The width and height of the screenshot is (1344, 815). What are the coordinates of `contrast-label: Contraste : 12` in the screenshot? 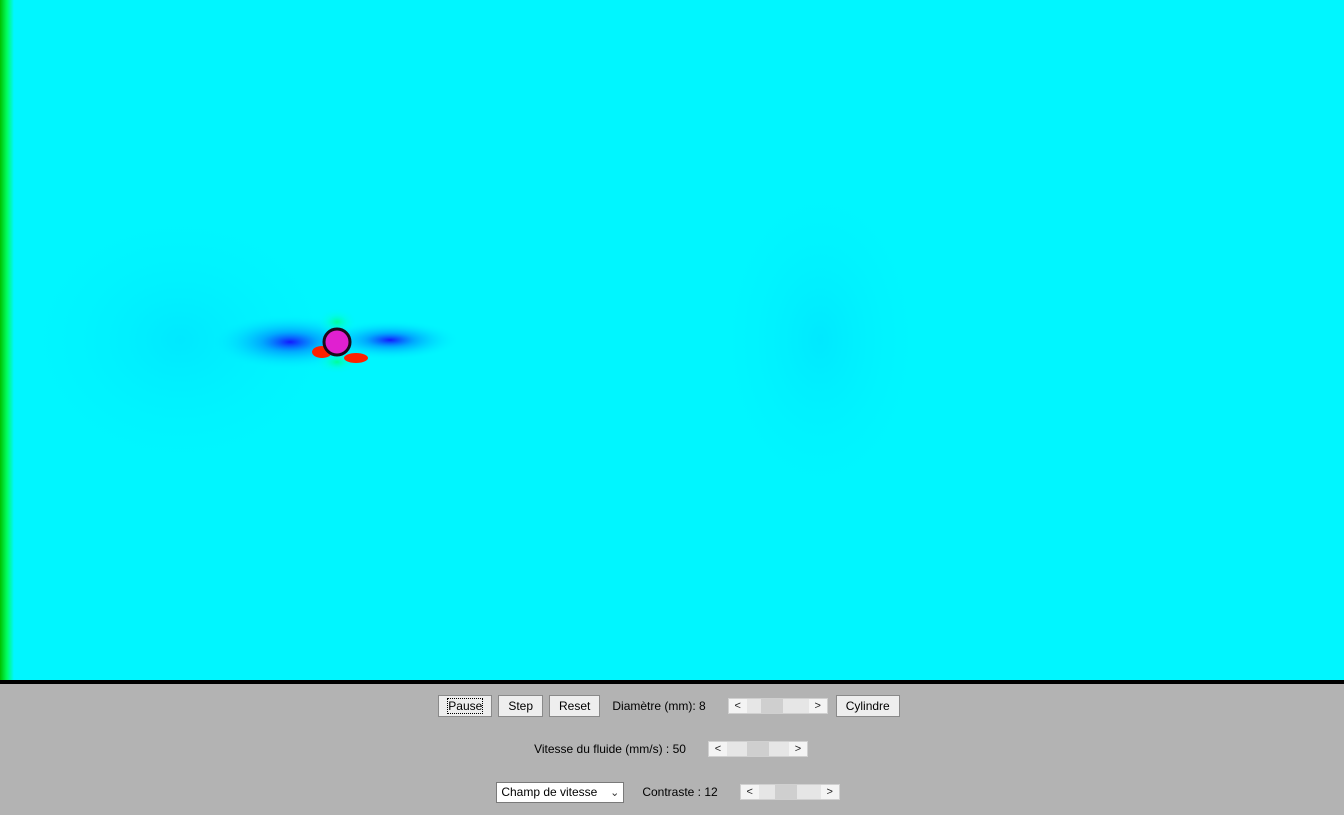 It's located at (680, 792).